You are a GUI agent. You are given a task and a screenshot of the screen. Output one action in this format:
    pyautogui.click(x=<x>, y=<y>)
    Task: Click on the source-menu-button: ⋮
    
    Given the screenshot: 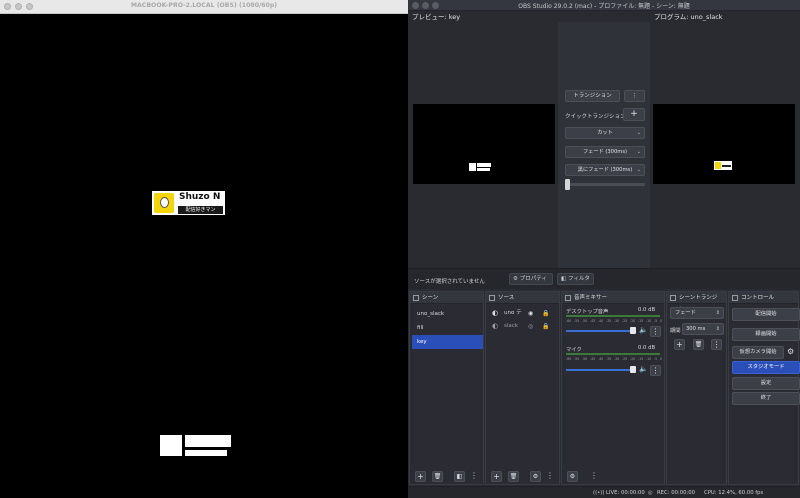 What is the action you would take?
    pyautogui.click(x=550, y=475)
    